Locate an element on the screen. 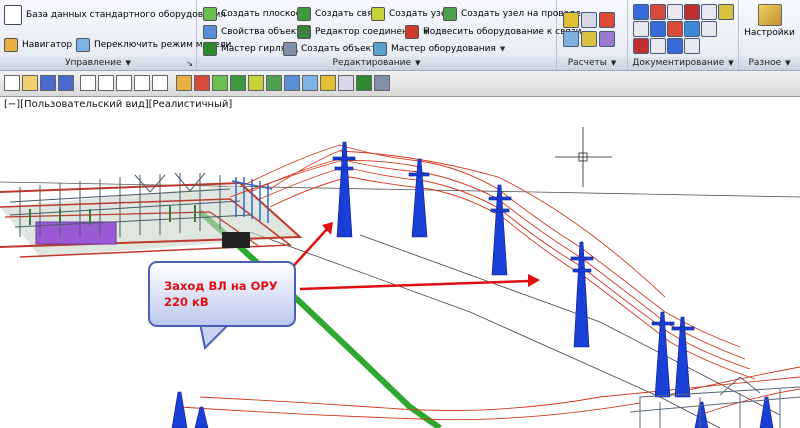  navigator-label: Навигатор is located at coordinates (47, 45).